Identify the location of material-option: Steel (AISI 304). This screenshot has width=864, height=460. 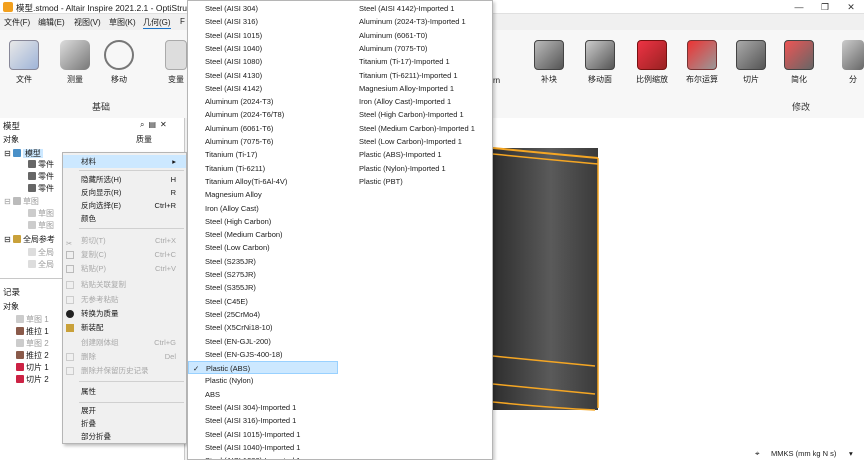
(263, 8).